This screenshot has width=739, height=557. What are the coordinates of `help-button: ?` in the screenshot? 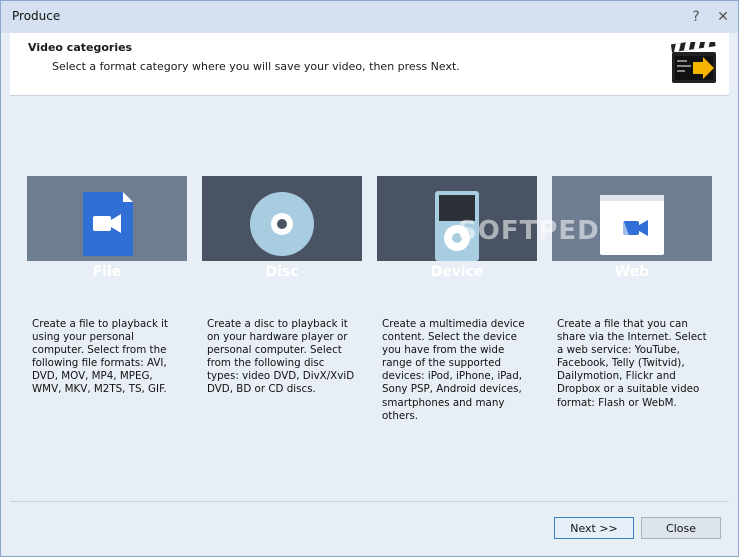 It's located at (696, 17).